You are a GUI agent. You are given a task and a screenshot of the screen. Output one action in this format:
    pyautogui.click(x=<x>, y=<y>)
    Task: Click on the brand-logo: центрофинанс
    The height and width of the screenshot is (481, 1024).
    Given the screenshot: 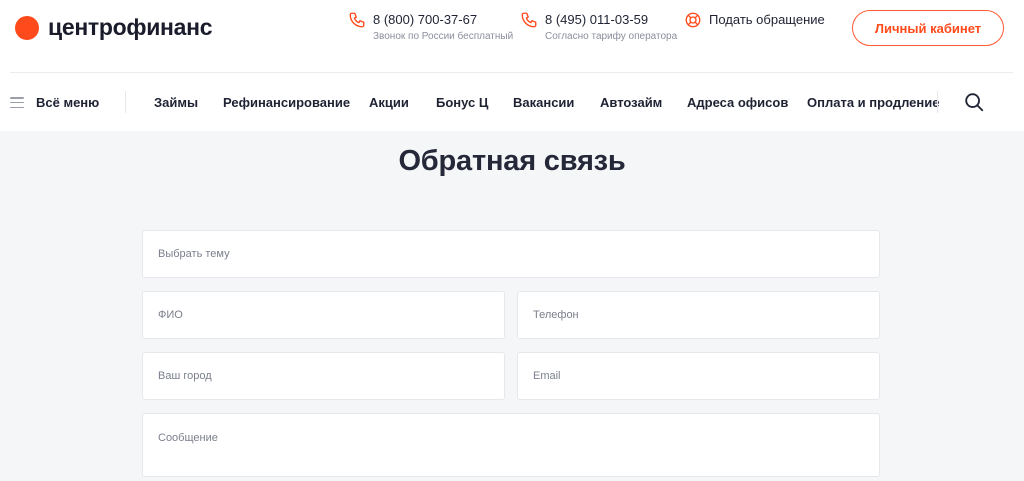 What is the action you would take?
    pyautogui.click(x=114, y=27)
    